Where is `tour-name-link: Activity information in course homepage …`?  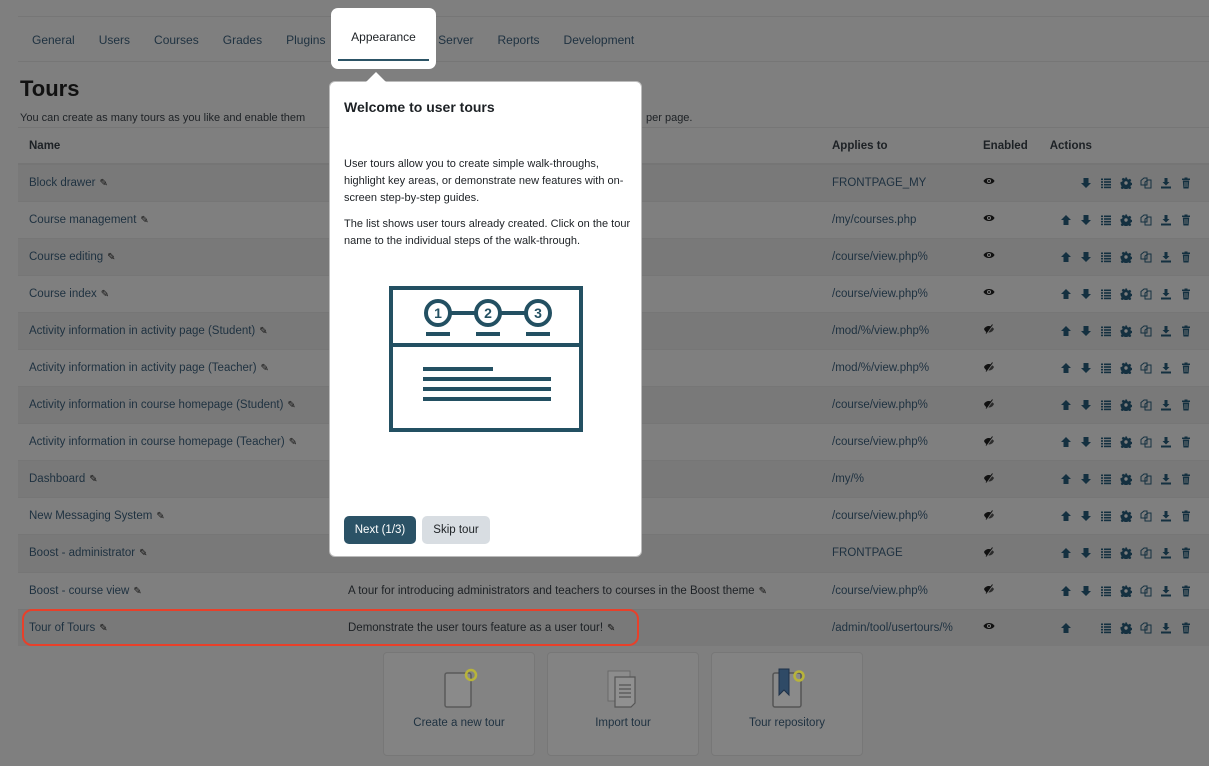 tour-name-link: Activity information in course homepage … is located at coordinates (157, 442).